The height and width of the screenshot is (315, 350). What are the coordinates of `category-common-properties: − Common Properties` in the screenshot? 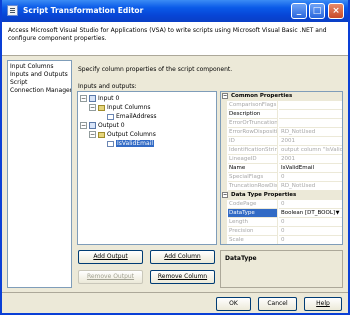 It's located at (281, 96).